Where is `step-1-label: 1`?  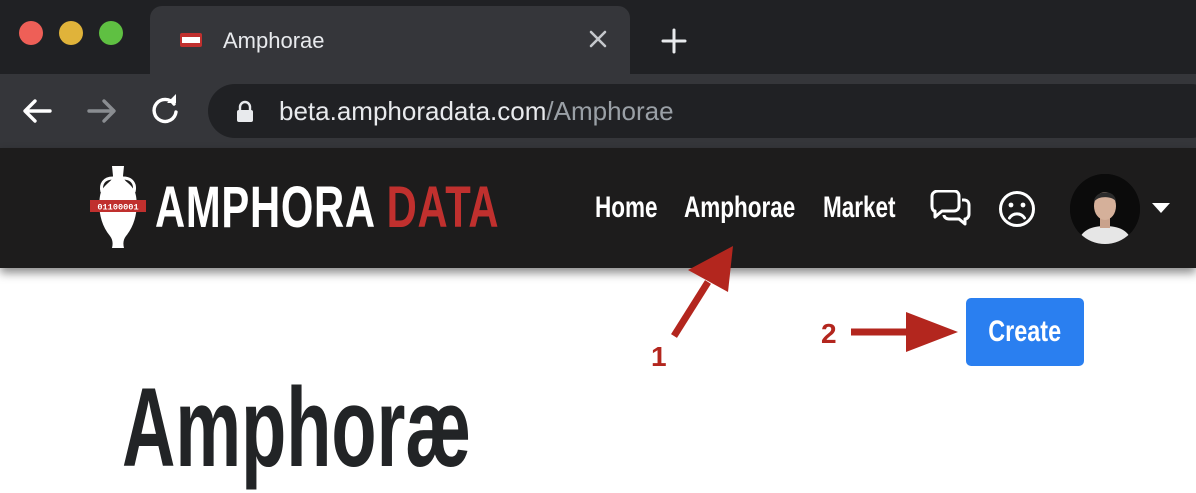
step-1-label: 1 is located at coordinates (659, 356).